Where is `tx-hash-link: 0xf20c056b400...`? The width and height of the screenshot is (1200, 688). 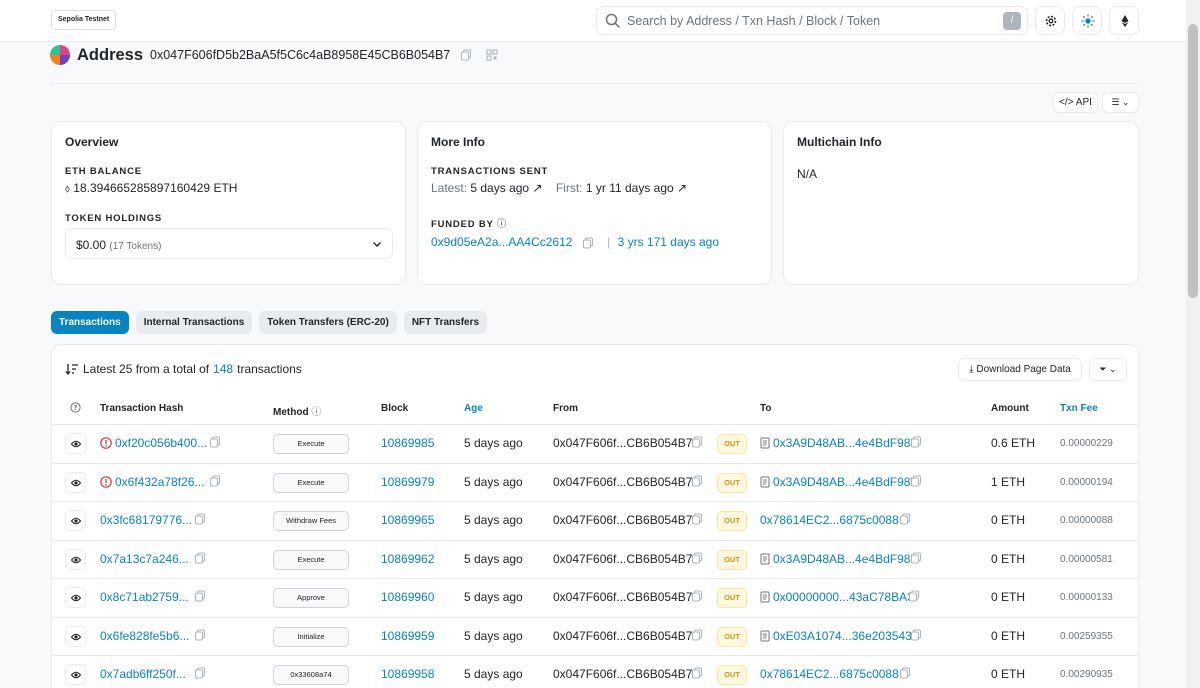
tx-hash-link: 0xf20c056b400... is located at coordinates (161, 443).